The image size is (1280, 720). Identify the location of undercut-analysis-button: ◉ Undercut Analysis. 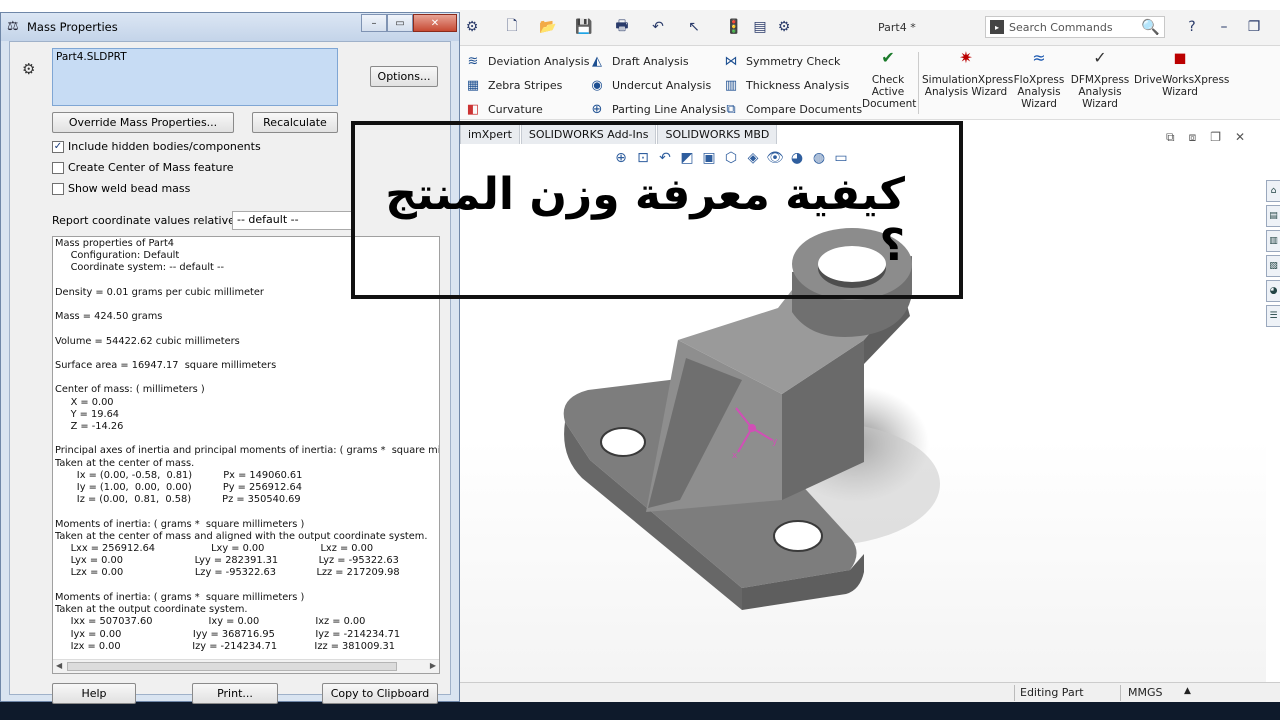
(649, 85).